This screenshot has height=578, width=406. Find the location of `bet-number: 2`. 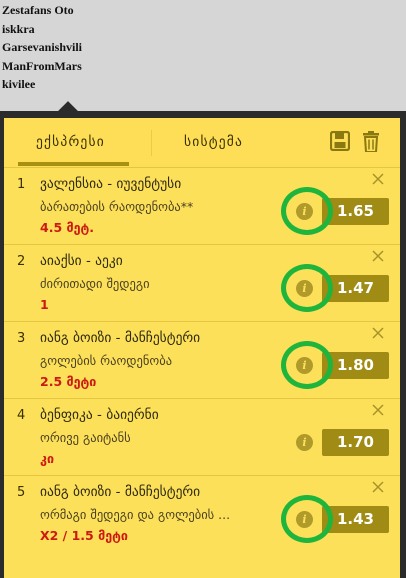

bet-number: 2 is located at coordinates (21, 261).